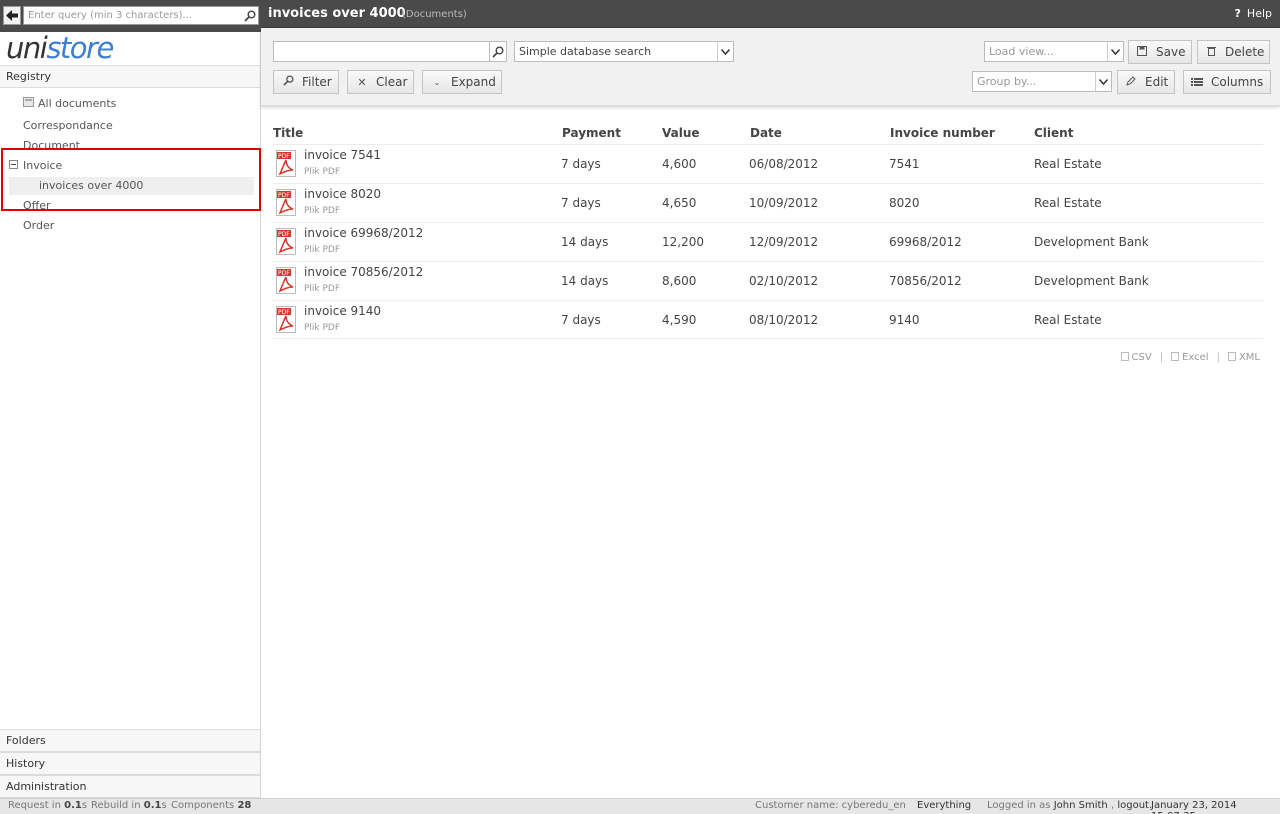 This screenshot has height=814, width=1280. What do you see at coordinates (35, 166) in the screenshot?
I see `tree-item-invoice: Invoice` at bounding box center [35, 166].